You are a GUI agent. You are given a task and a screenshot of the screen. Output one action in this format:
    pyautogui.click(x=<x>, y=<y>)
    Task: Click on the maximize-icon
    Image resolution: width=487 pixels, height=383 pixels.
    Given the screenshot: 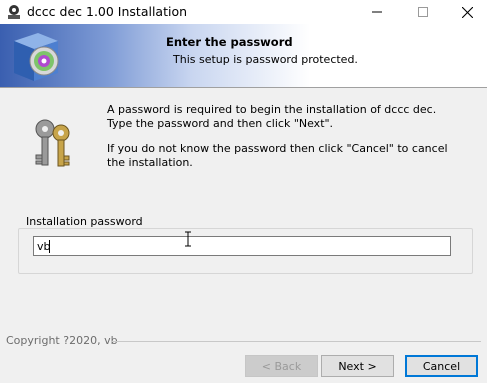 What is the action you would take?
    pyautogui.click(x=423, y=12)
    